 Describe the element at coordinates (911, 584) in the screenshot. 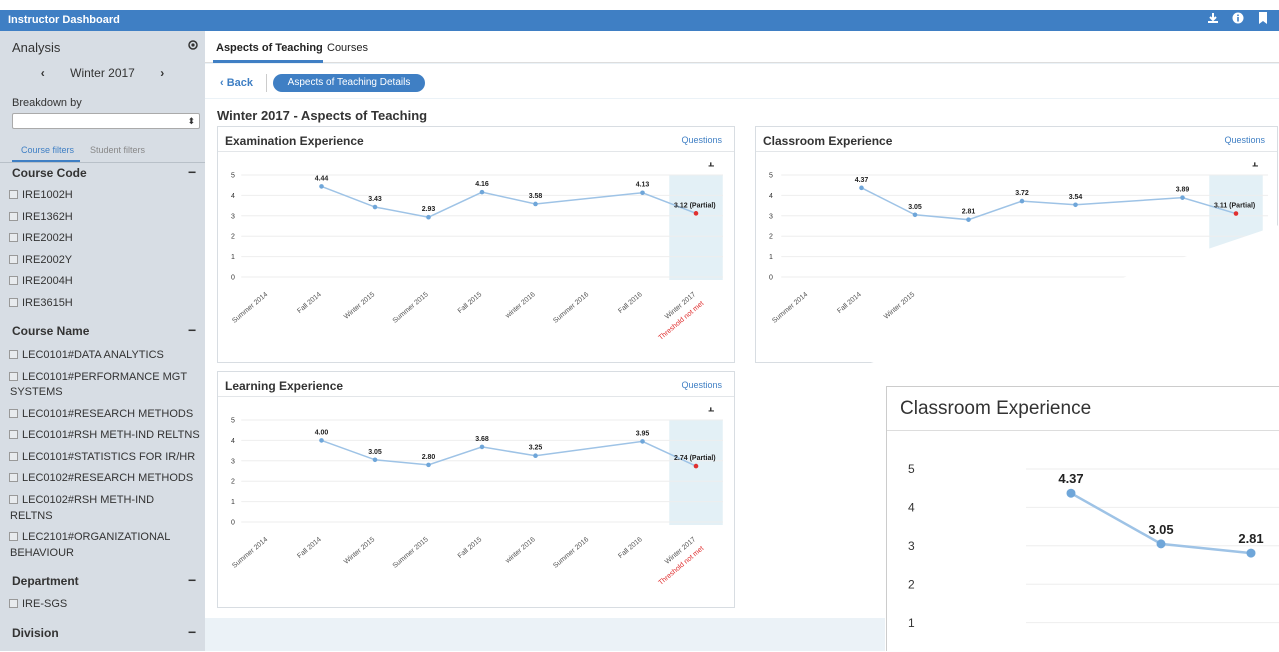

I see `y-tick-label: 2` at that location.